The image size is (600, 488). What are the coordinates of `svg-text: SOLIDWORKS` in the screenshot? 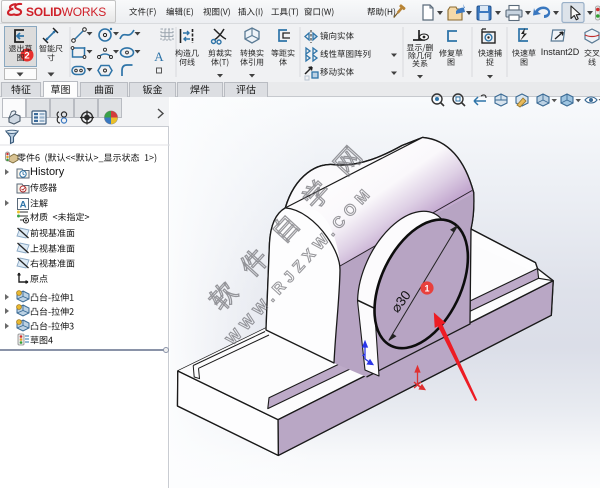 It's located at (66, 12).